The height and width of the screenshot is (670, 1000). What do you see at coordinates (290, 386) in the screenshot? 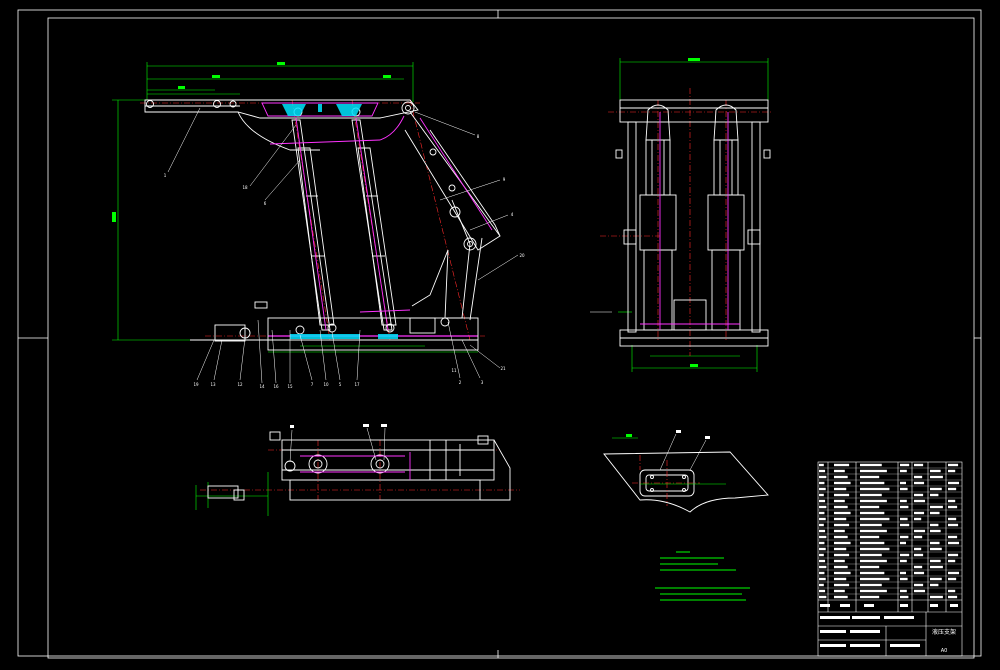
I see `part-label: 15` at bounding box center [290, 386].